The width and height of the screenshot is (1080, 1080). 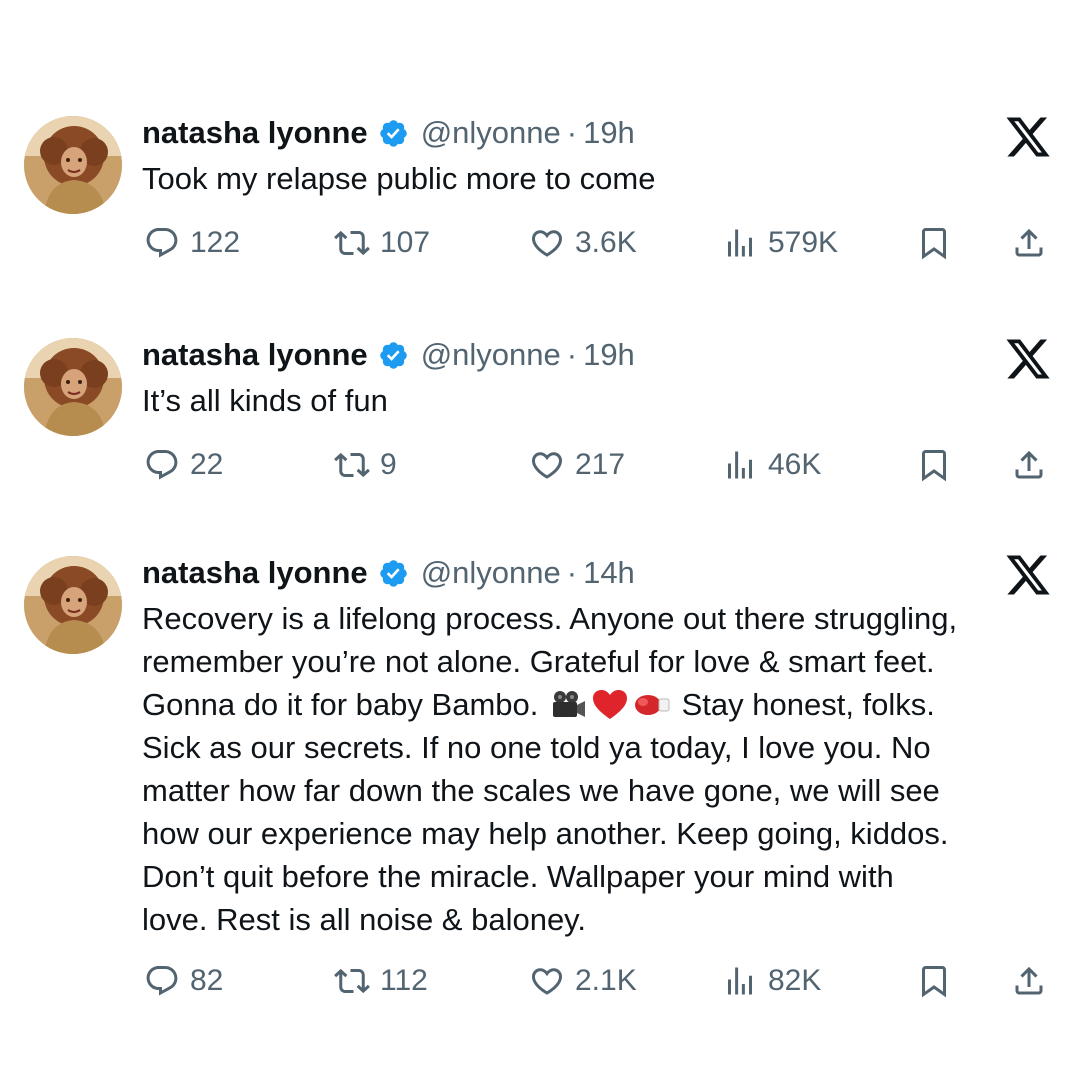 I want to click on like-button: 3.6K, so click(x=583, y=243).